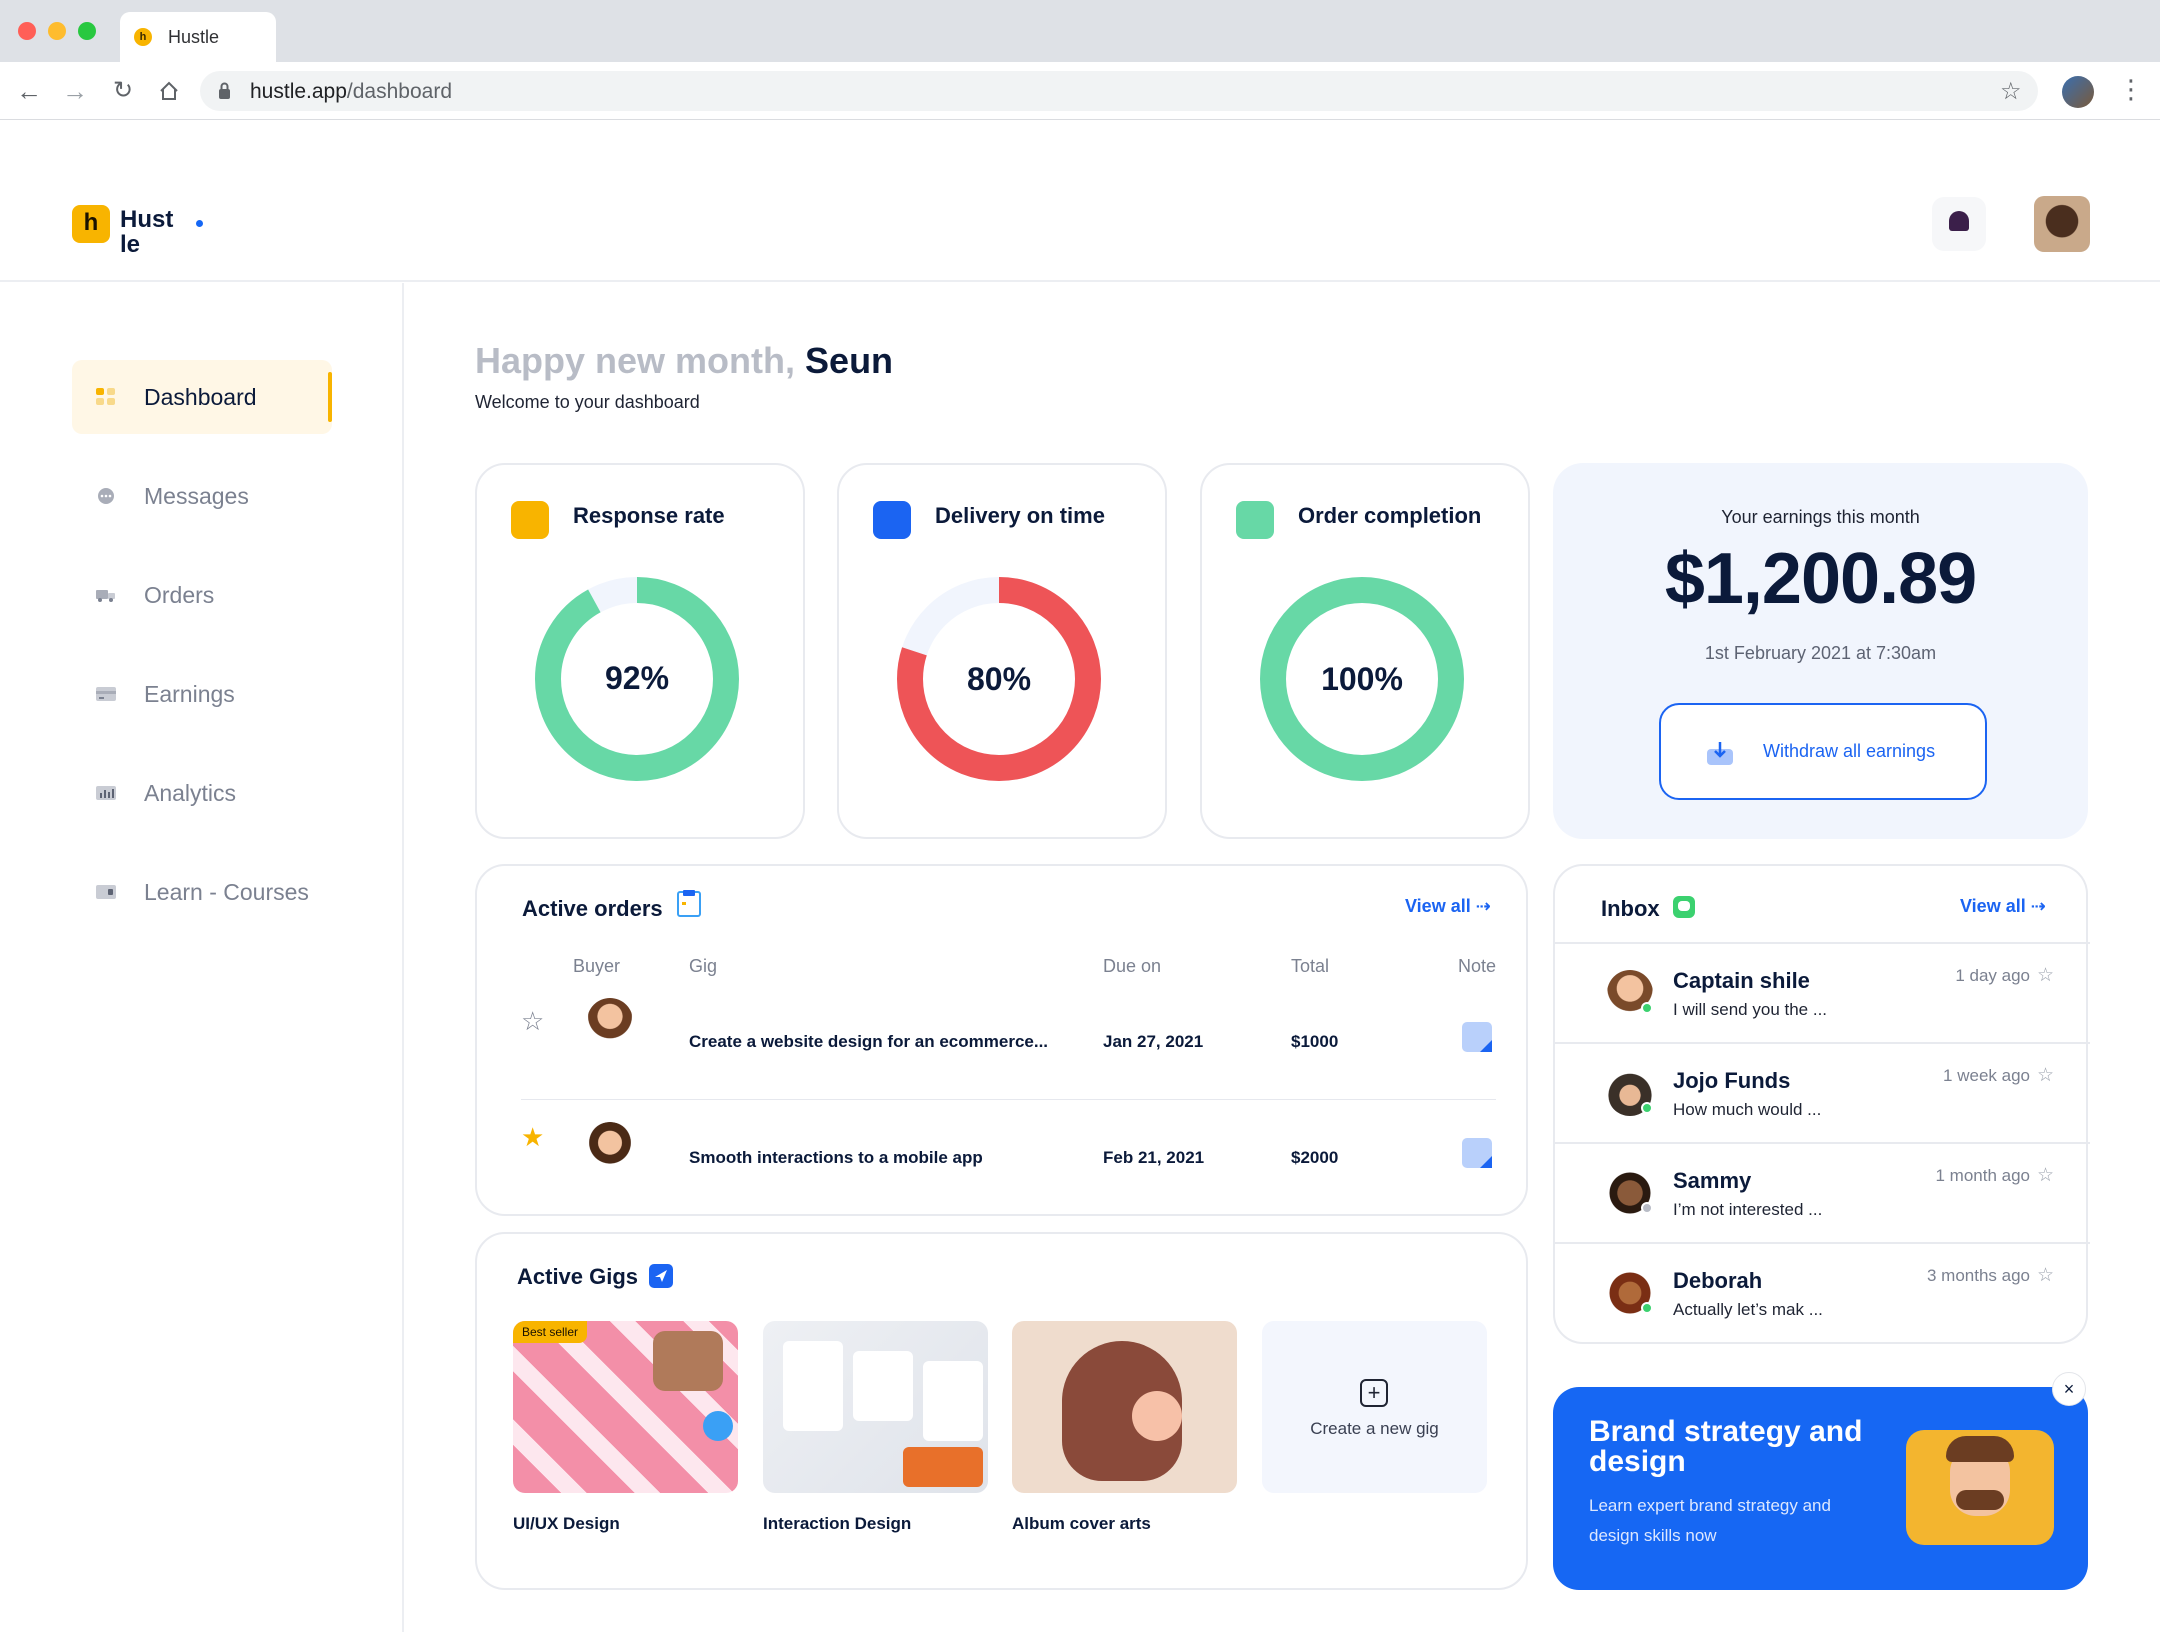  What do you see at coordinates (1008, 1099) in the screenshot?
I see `row-divider` at bounding box center [1008, 1099].